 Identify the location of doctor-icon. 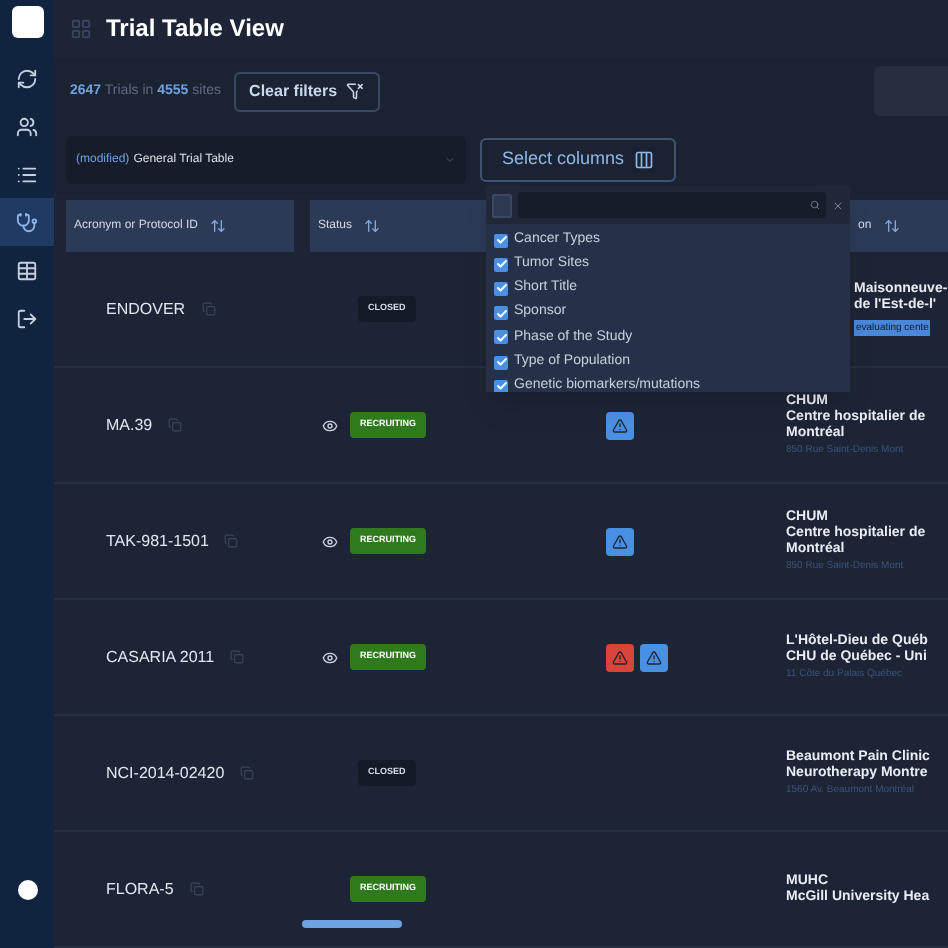
(27, 222).